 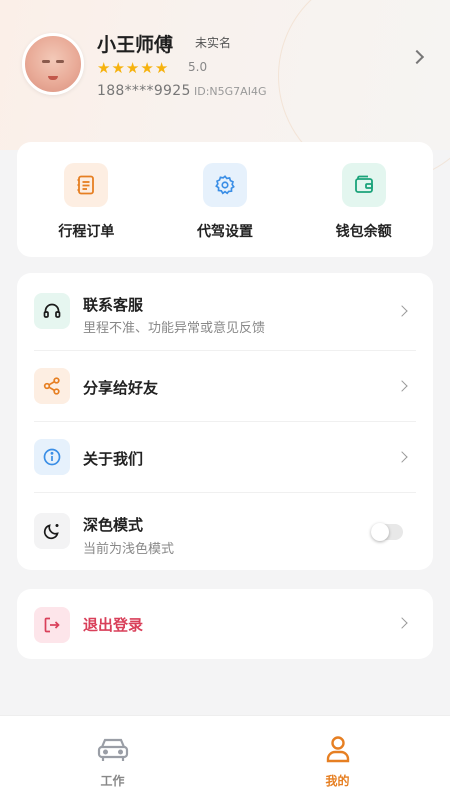 I want to click on bottom-tab-bar: 工作 我的, so click(x=225, y=757).